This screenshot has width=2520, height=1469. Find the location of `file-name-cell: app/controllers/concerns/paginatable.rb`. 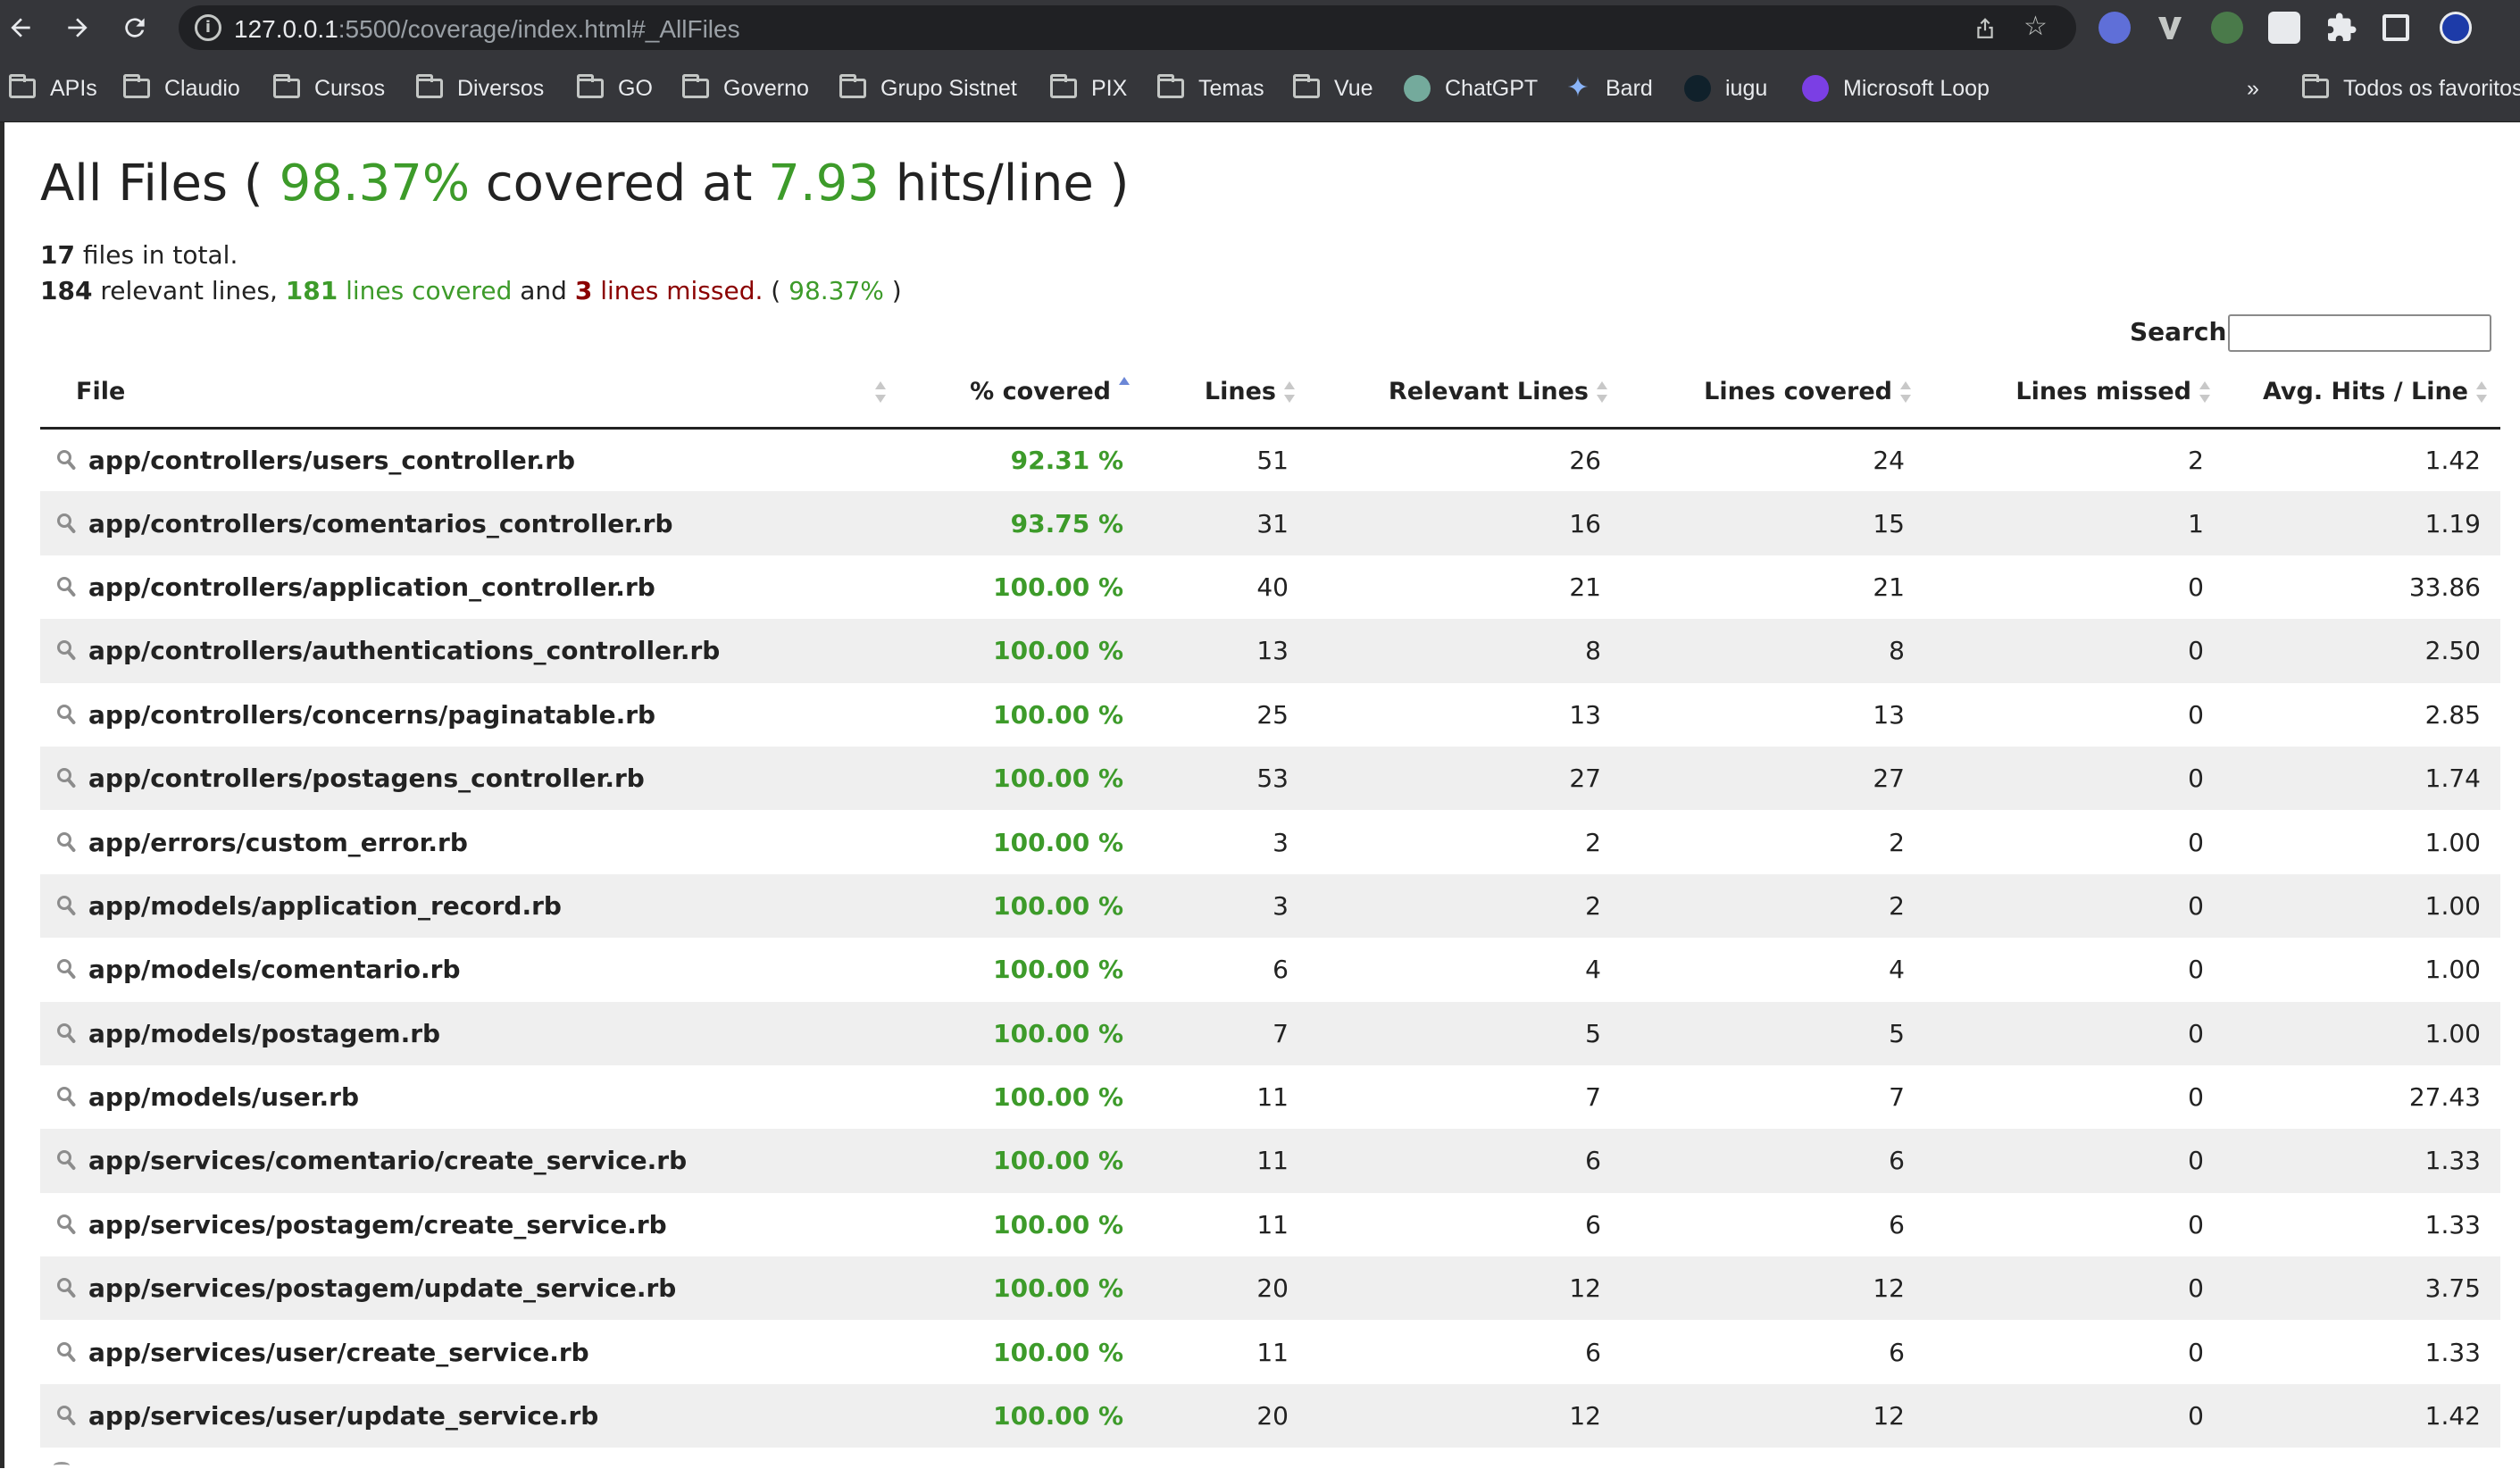

file-name-cell: app/controllers/concerns/paginatable.rb is located at coordinates (469, 715).